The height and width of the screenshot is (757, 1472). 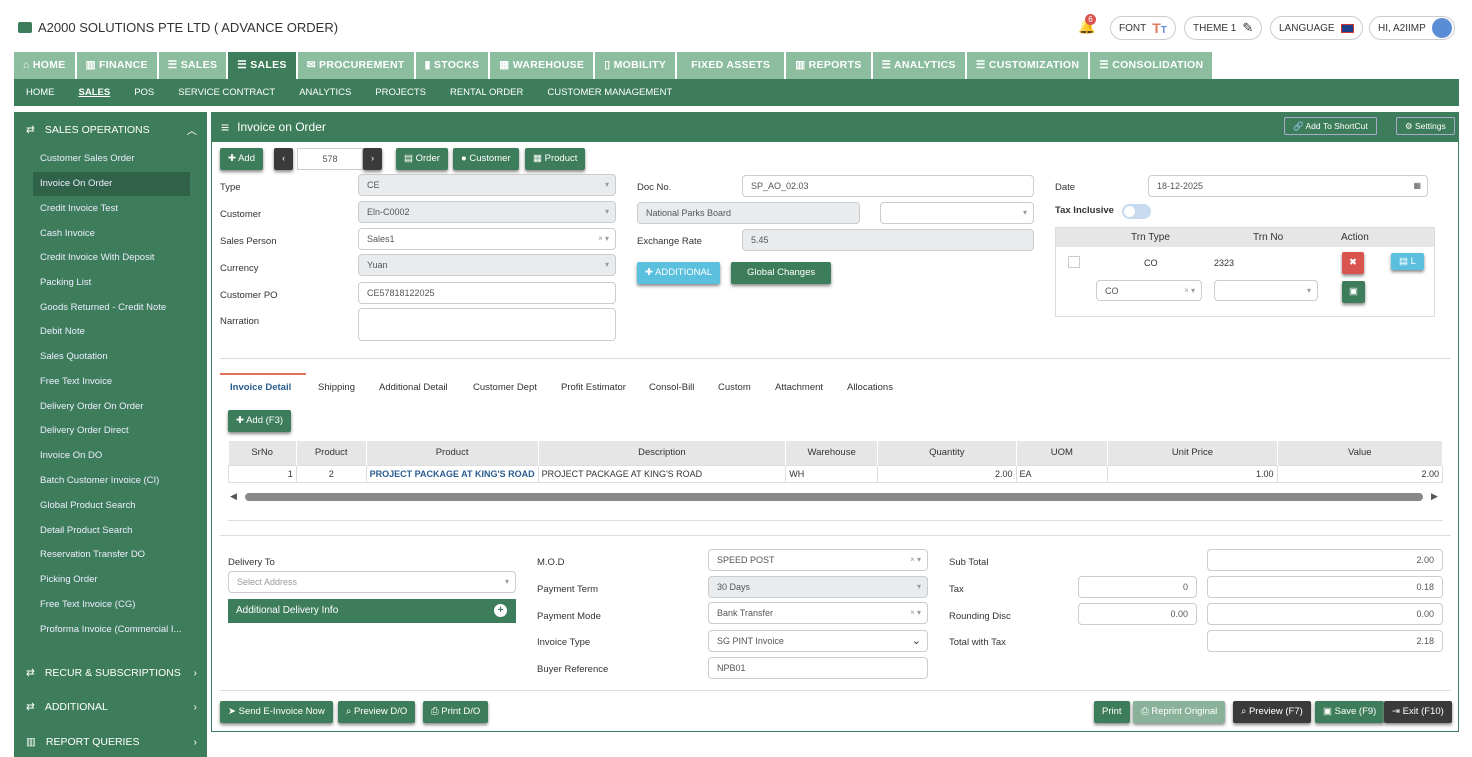 What do you see at coordinates (330, 159) in the screenshot?
I see `record-number-input: 578` at bounding box center [330, 159].